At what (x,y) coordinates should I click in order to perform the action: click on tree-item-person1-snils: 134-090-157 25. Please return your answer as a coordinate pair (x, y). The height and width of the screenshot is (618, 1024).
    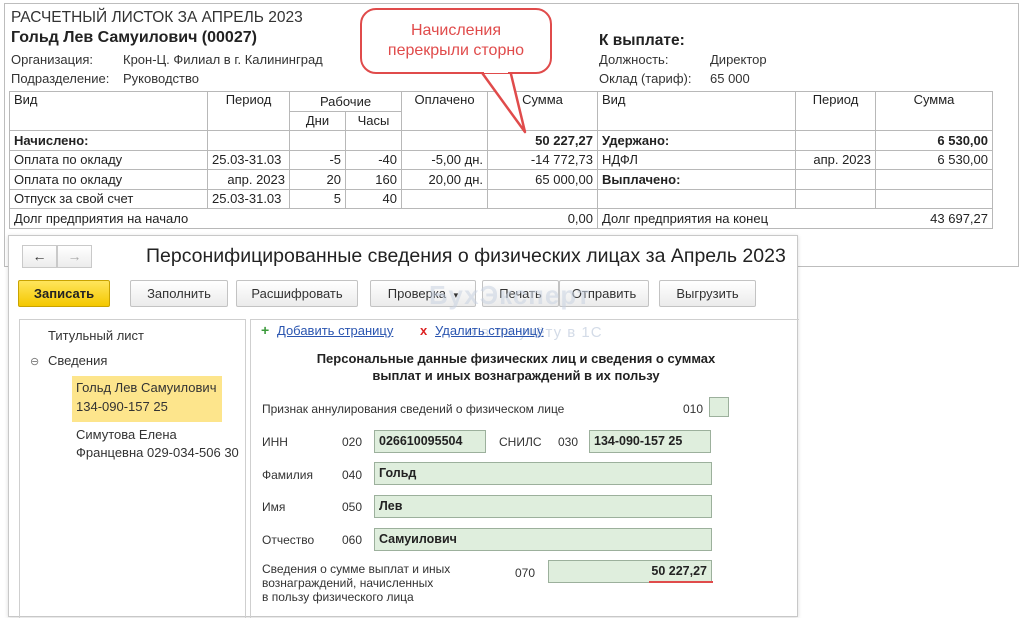
    Looking at the image, I should click on (122, 406).